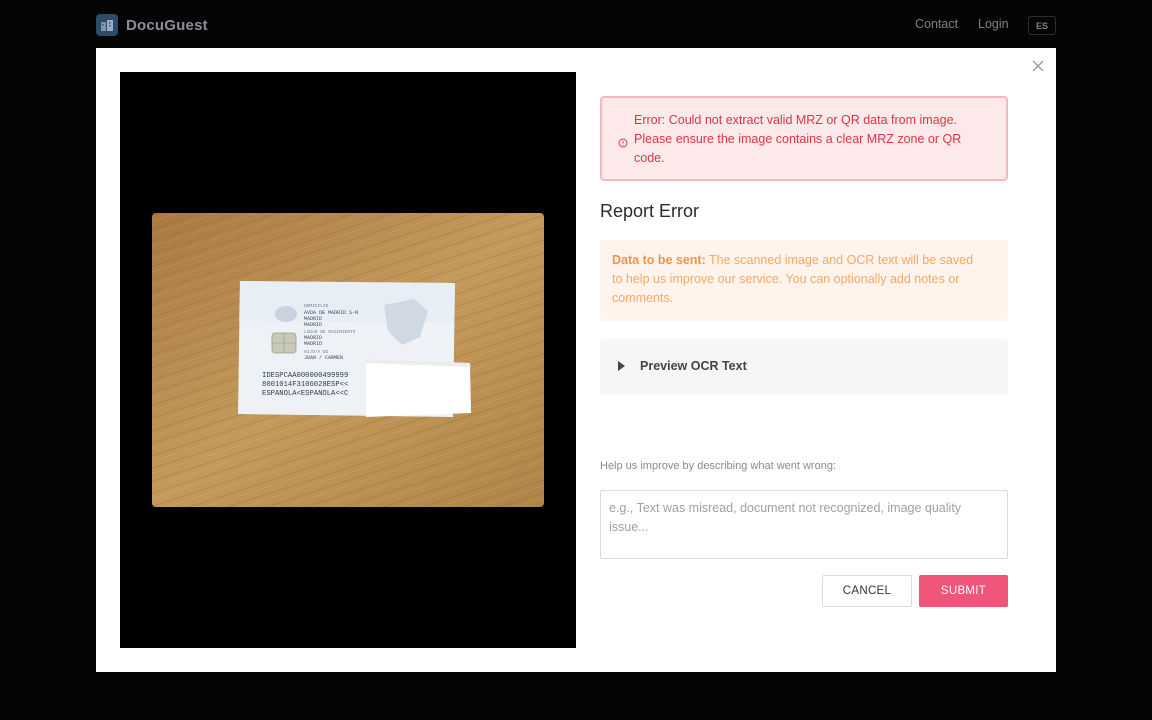 The image size is (1152, 720). Describe the element at coordinates (1038, 66) in the screenshot. I see `close-icon` at that location.